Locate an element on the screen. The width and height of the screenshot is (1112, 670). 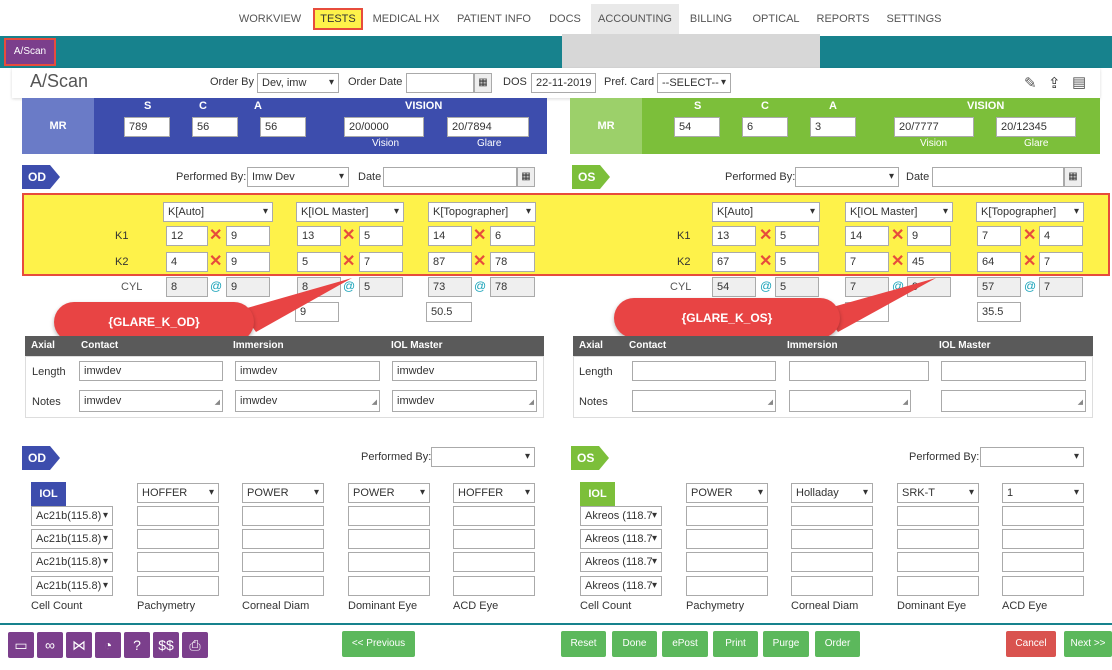
iol-od-r4c2 is located at coordinates (283, 586).